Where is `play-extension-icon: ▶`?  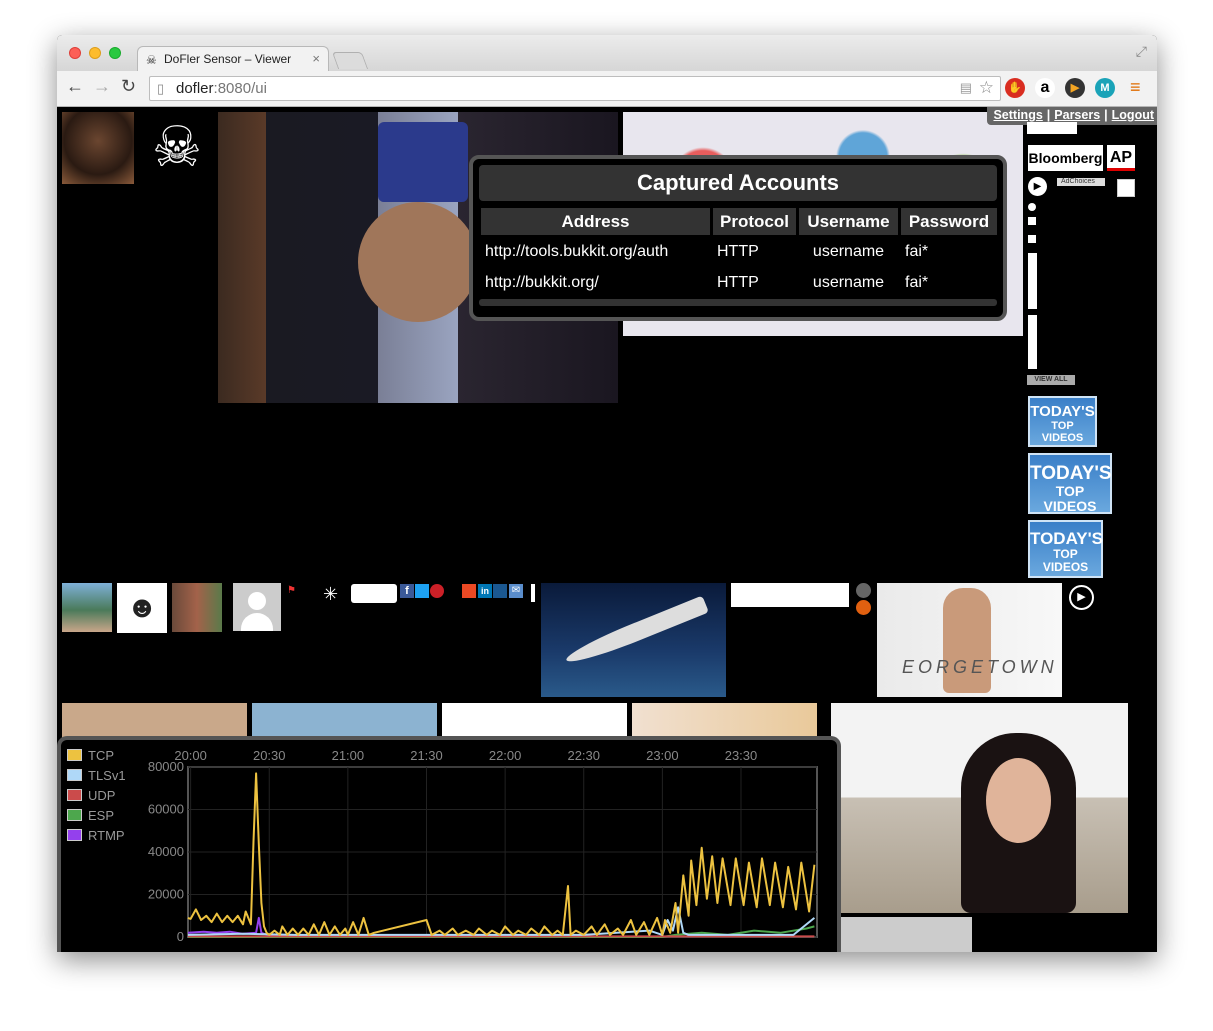 play-extension-icon: ▶ is located at coordinates (1075, 88).